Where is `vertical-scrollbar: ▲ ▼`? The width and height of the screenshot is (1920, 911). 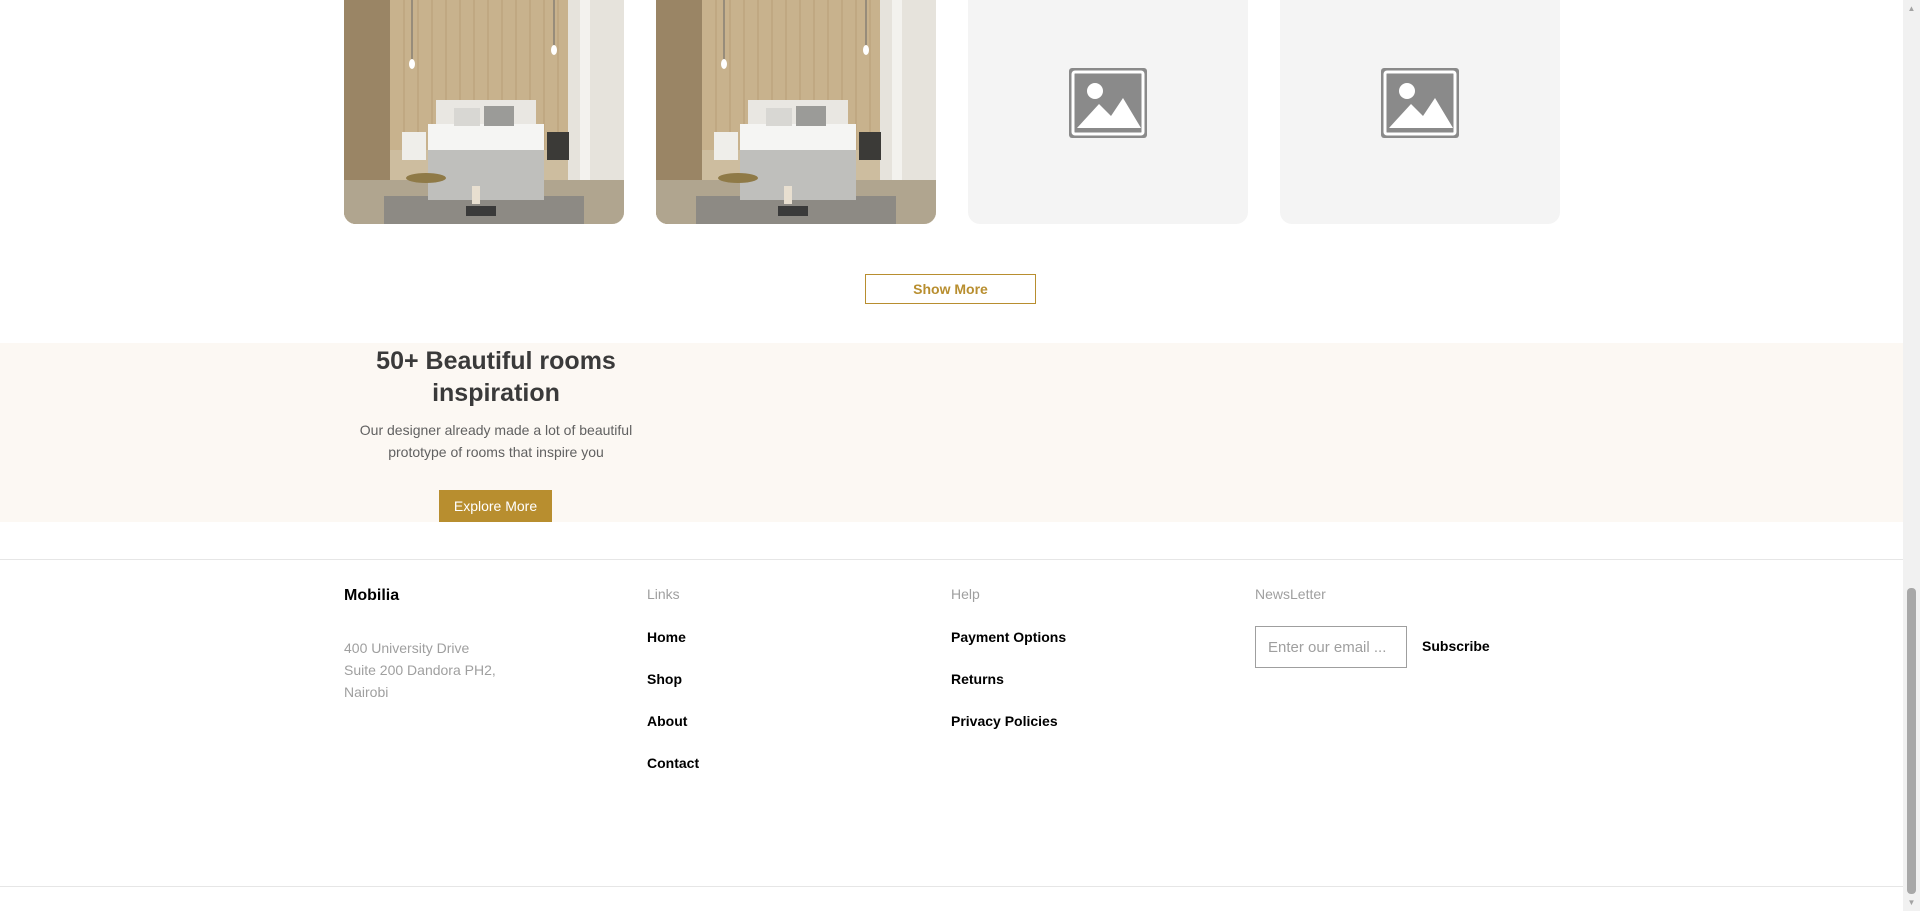
vertical-scrollbar: ▲ ▼ is located at coordinates (1911, 455).